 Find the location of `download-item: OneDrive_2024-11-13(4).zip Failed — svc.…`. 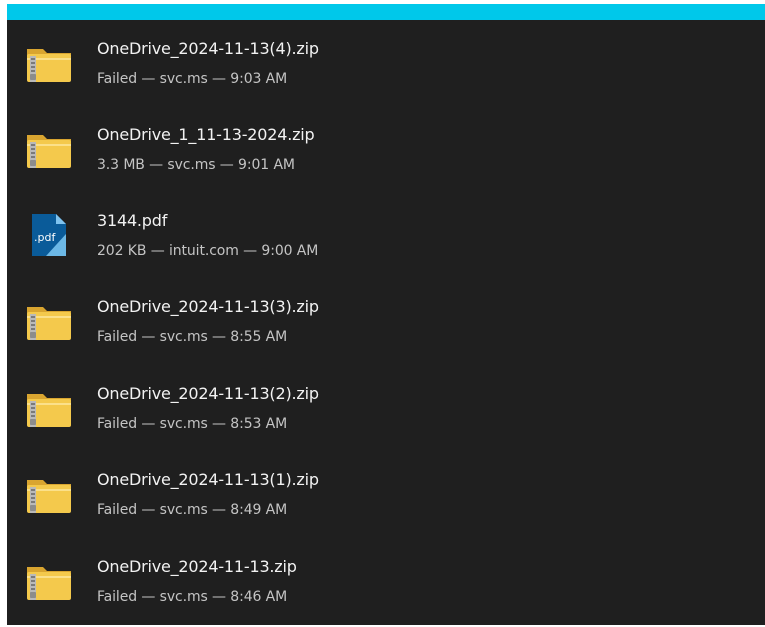

download-item: OneDrive_2024-11-13(4).zip Failed — svc.… is located at coordinates (386, 63).